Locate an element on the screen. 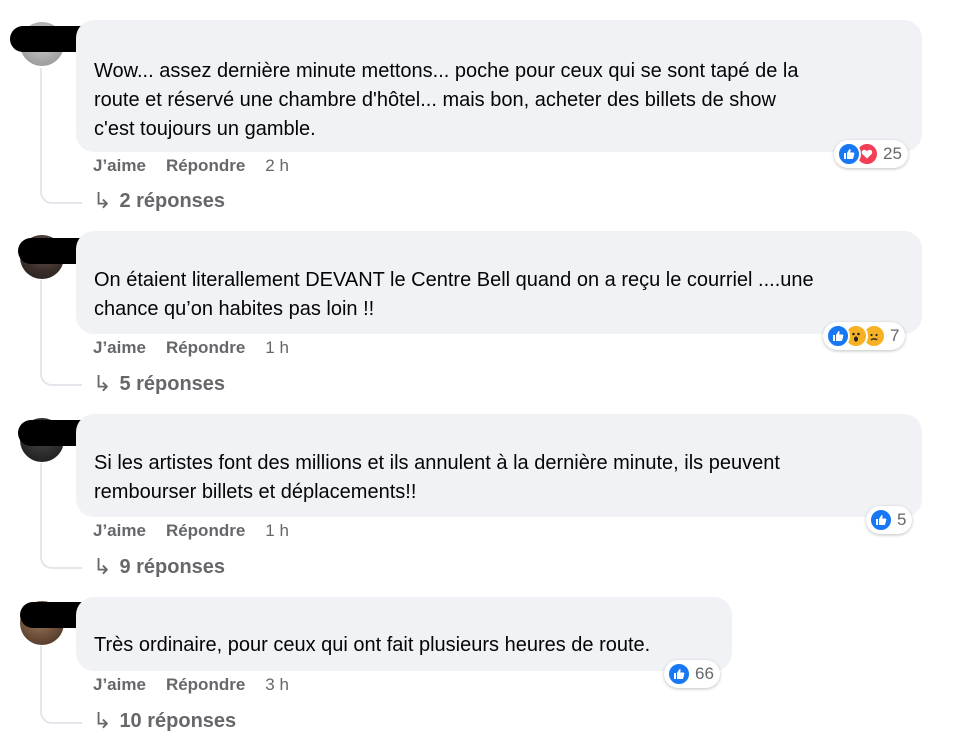  timestamp: 3 h is located at coordinates (277, 685).